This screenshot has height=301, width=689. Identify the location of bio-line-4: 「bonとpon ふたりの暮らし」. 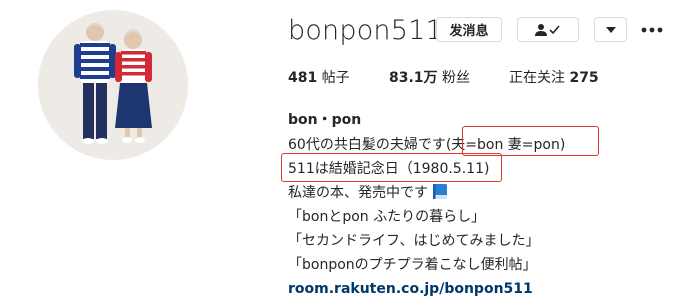
(387, 217).